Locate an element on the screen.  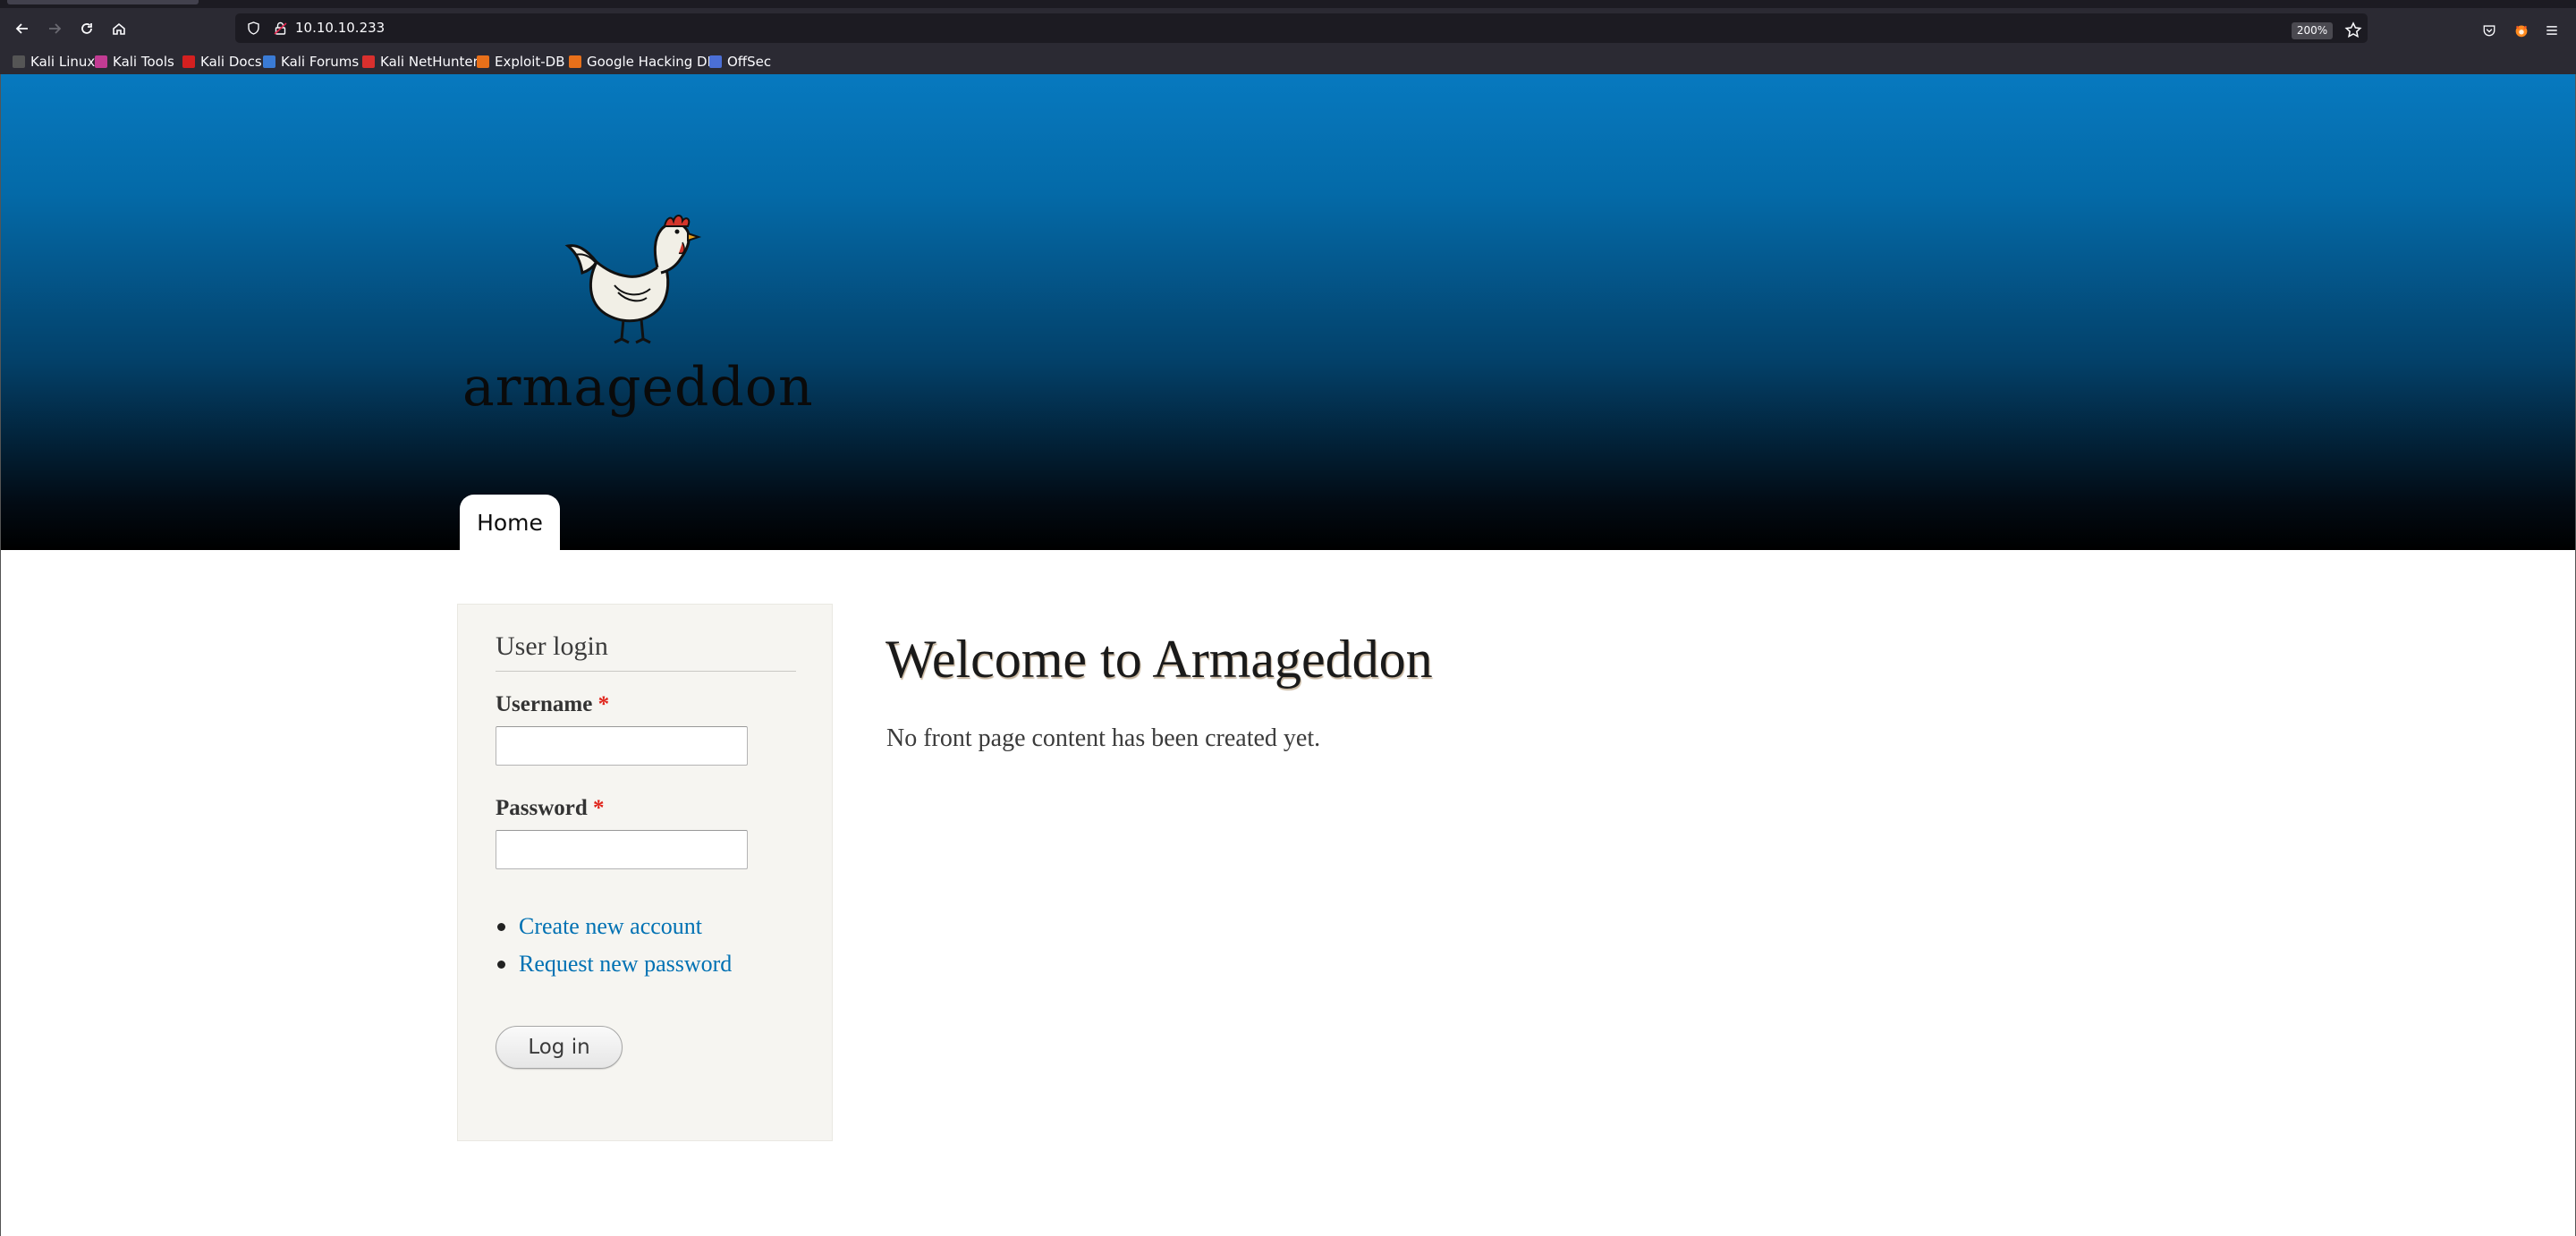
create-account-link: Create new account is located at coordinates (614, 928).